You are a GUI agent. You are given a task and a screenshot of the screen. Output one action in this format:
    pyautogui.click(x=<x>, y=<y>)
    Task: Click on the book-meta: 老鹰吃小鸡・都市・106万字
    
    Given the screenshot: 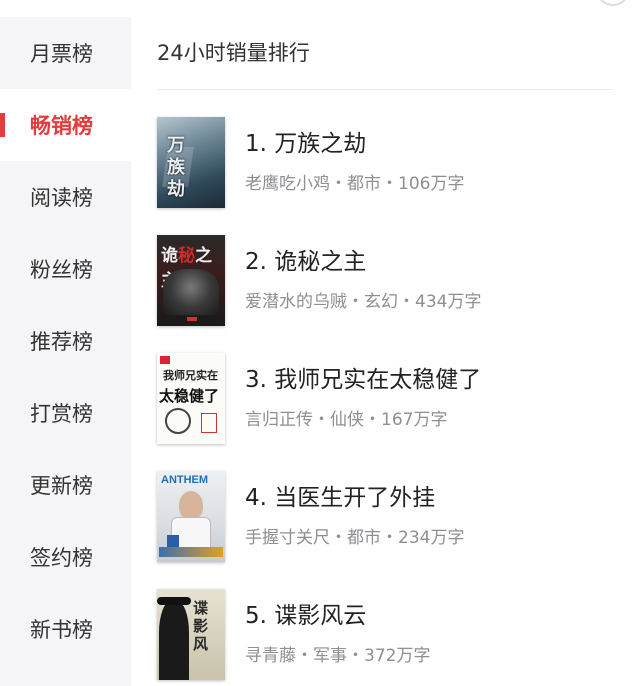 What is the action you would take?
    pyautogui.click(x=355, y=184)
    